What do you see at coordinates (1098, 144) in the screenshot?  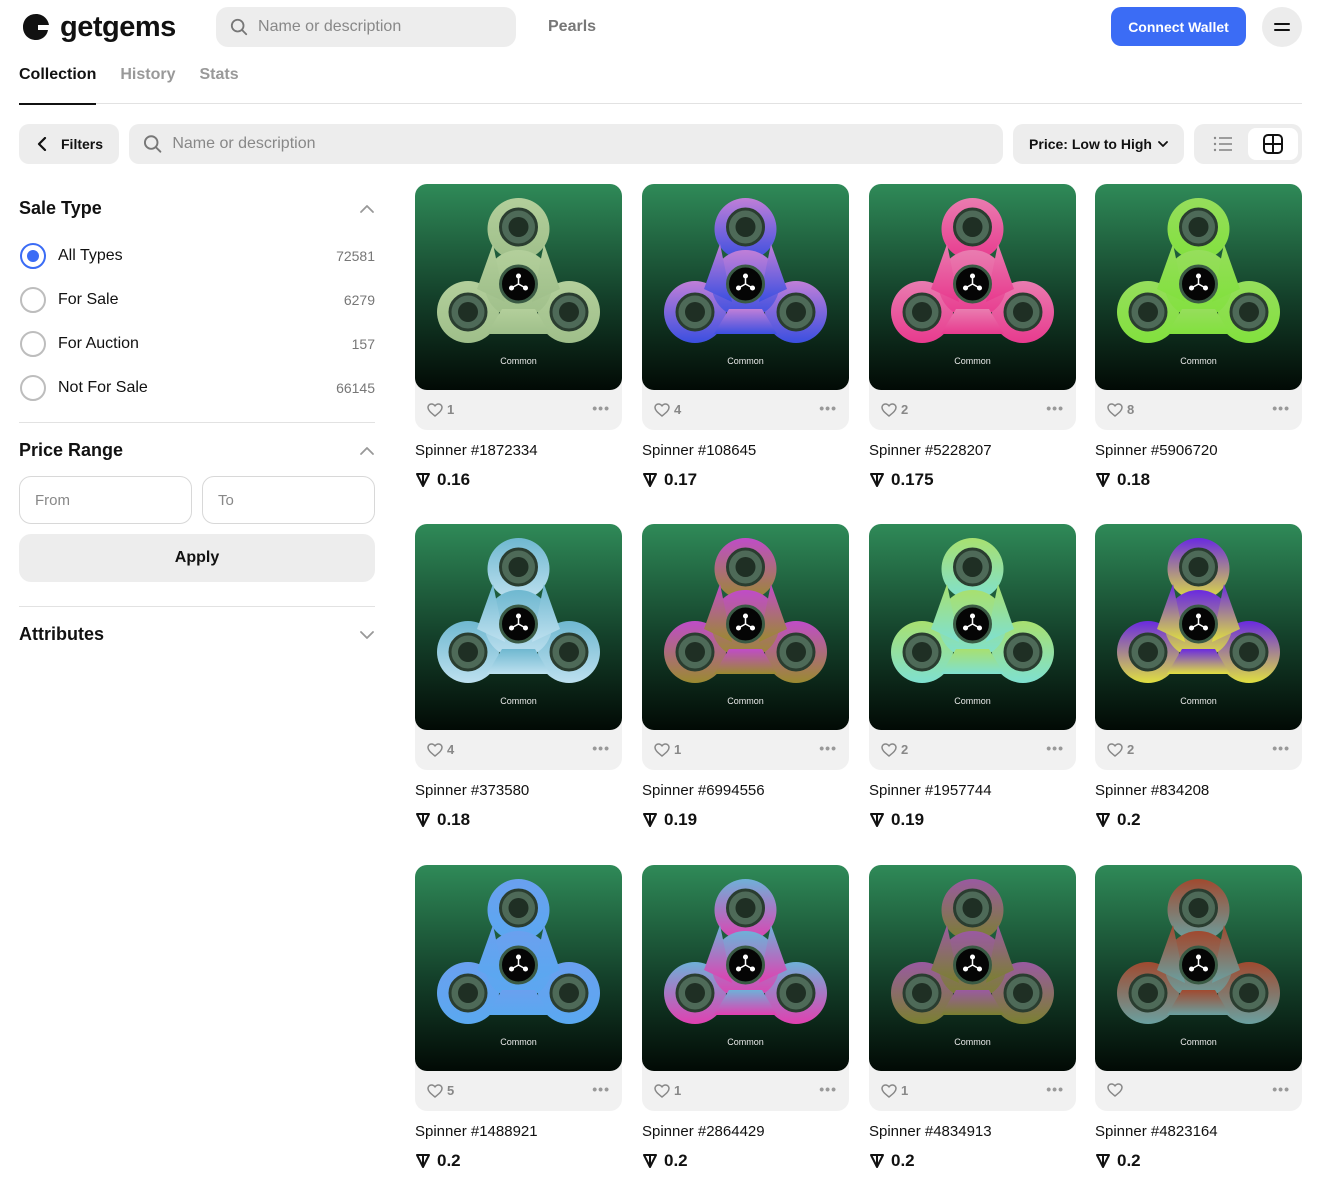 I see `sort-dropdown: Price: Low to High` at bounding box center [1098, 144].